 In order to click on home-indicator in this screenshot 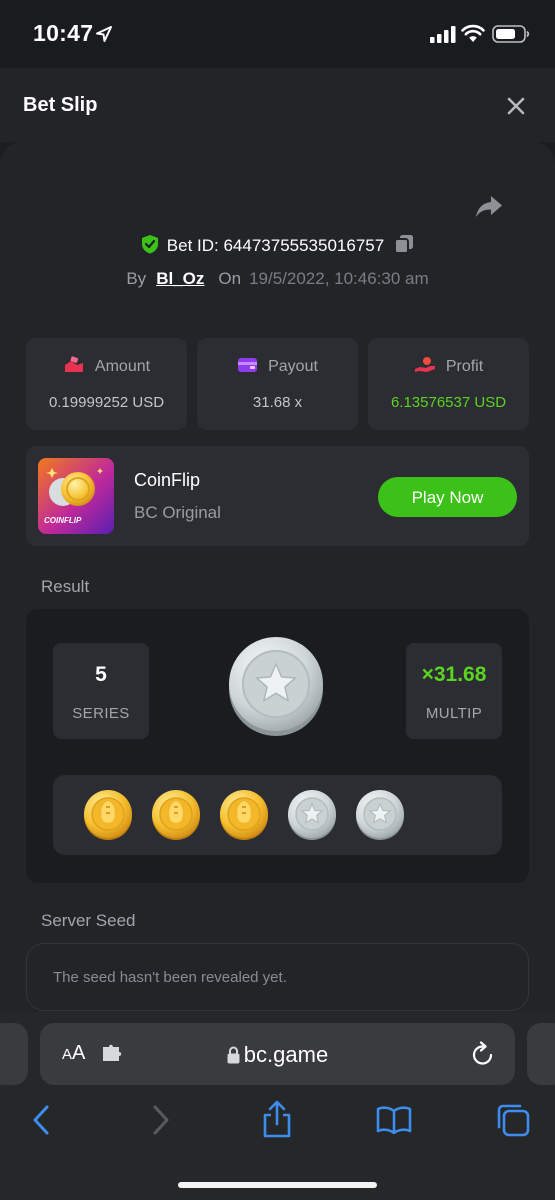, I will do `click(277, 1185)`.